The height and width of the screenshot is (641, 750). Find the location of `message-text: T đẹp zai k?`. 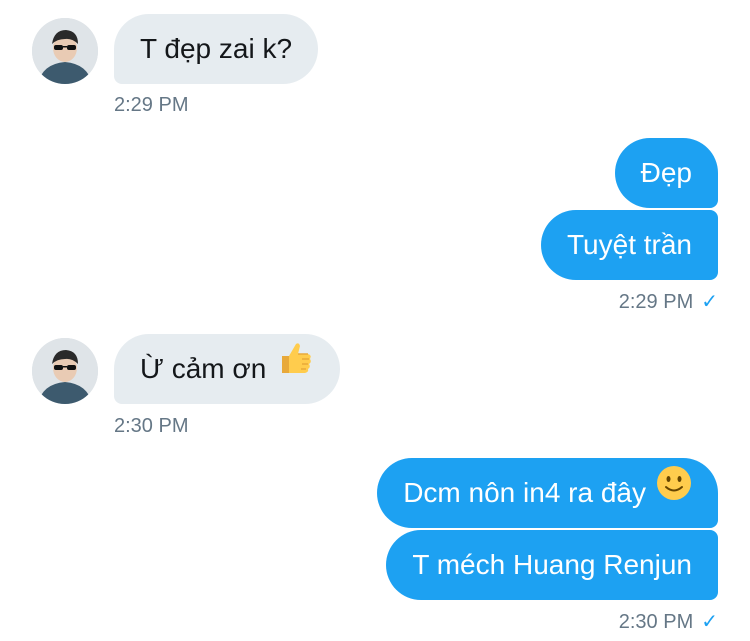

message-text: T đẹp zai k? is located at coordinates (216, 48).